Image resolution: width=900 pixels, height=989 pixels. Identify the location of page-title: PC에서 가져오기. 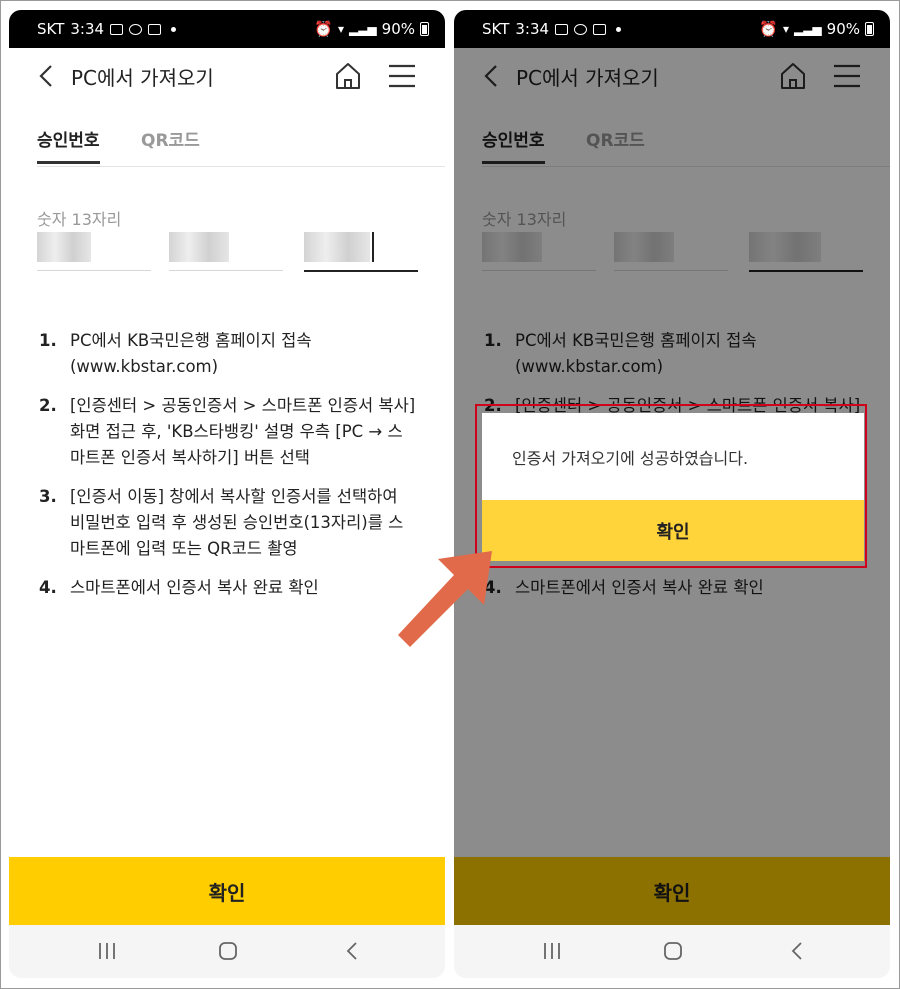
(142, 78).